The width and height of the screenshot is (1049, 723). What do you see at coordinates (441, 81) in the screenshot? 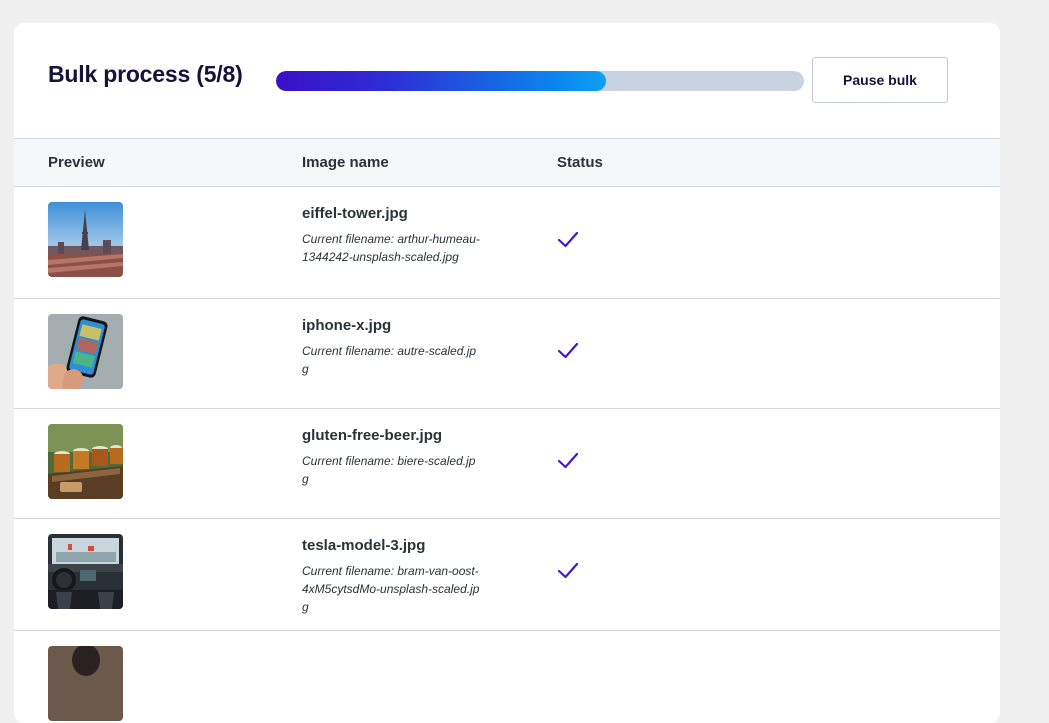
I see `progress-bar-fill` at bounding box center [441, 81].